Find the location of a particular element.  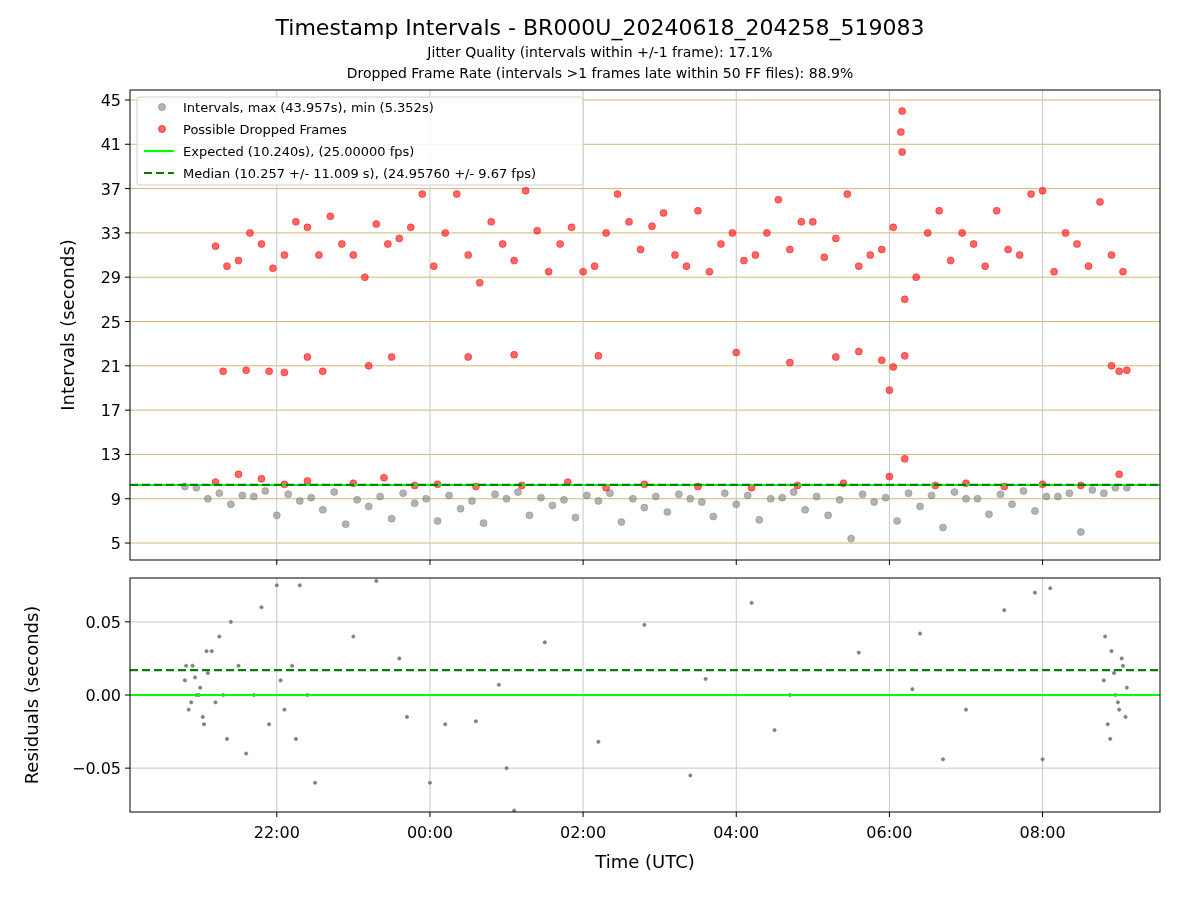

legend-label: Expected (10.240s), (25.00000 fps) is located at coordinates (299, 151).